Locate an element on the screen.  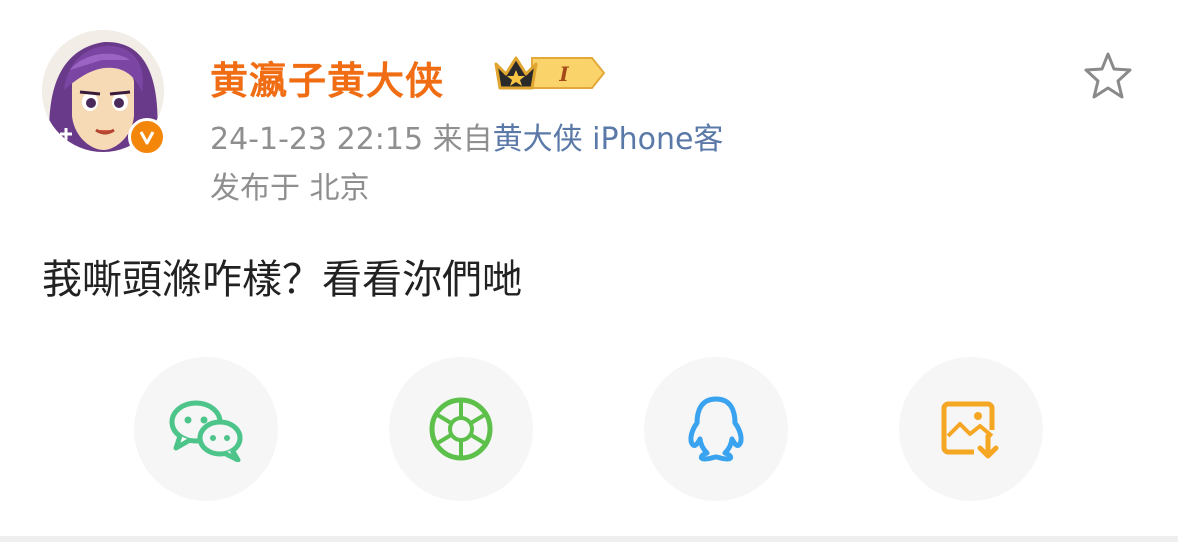
verified-badge-icon is located at coordinates (147, 137).